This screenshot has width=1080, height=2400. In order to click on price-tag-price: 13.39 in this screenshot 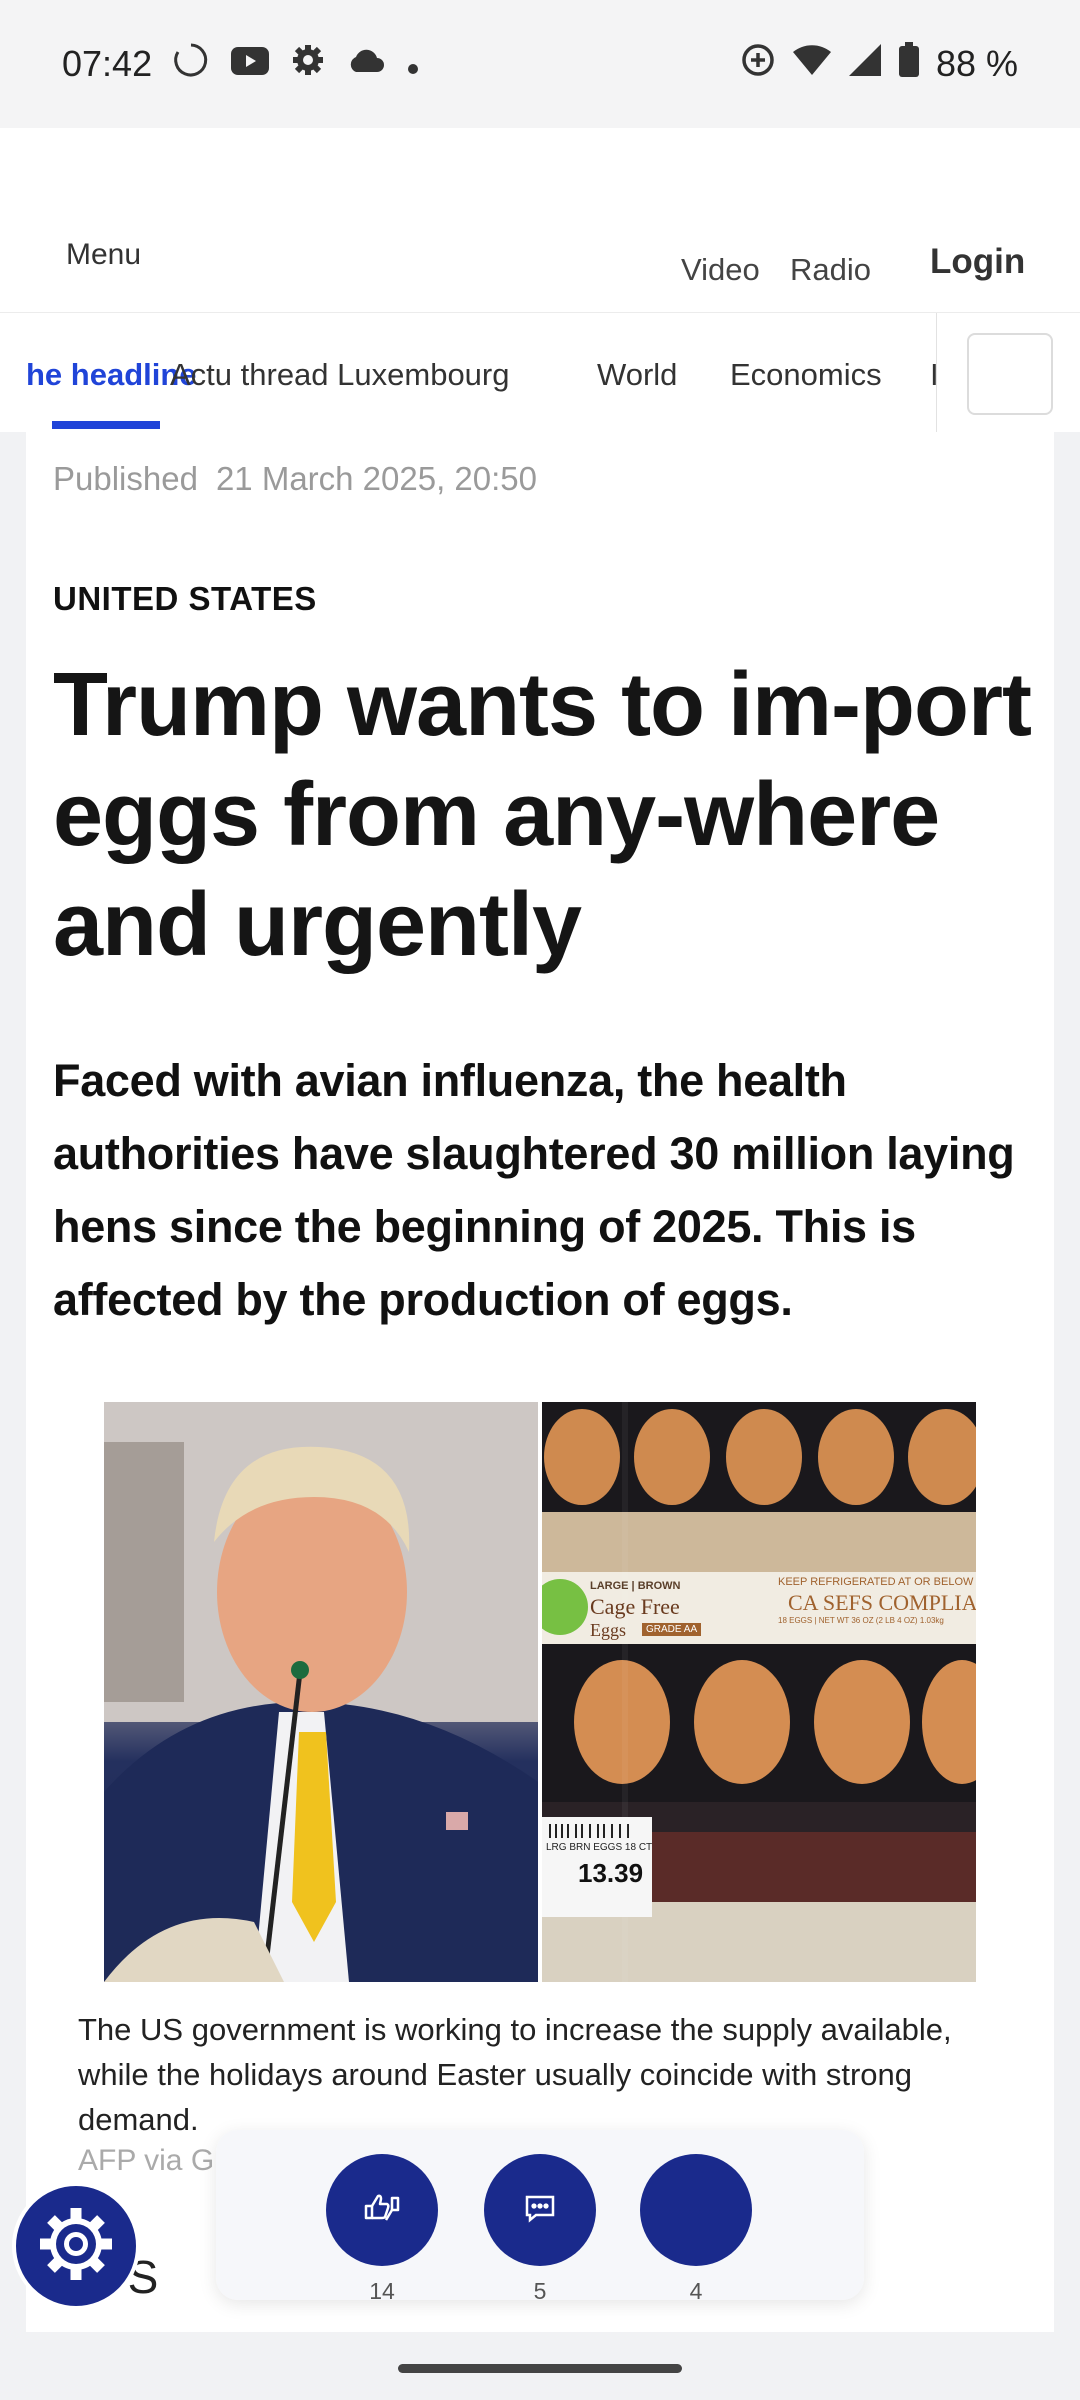, I will do `click(611, 1873)`.